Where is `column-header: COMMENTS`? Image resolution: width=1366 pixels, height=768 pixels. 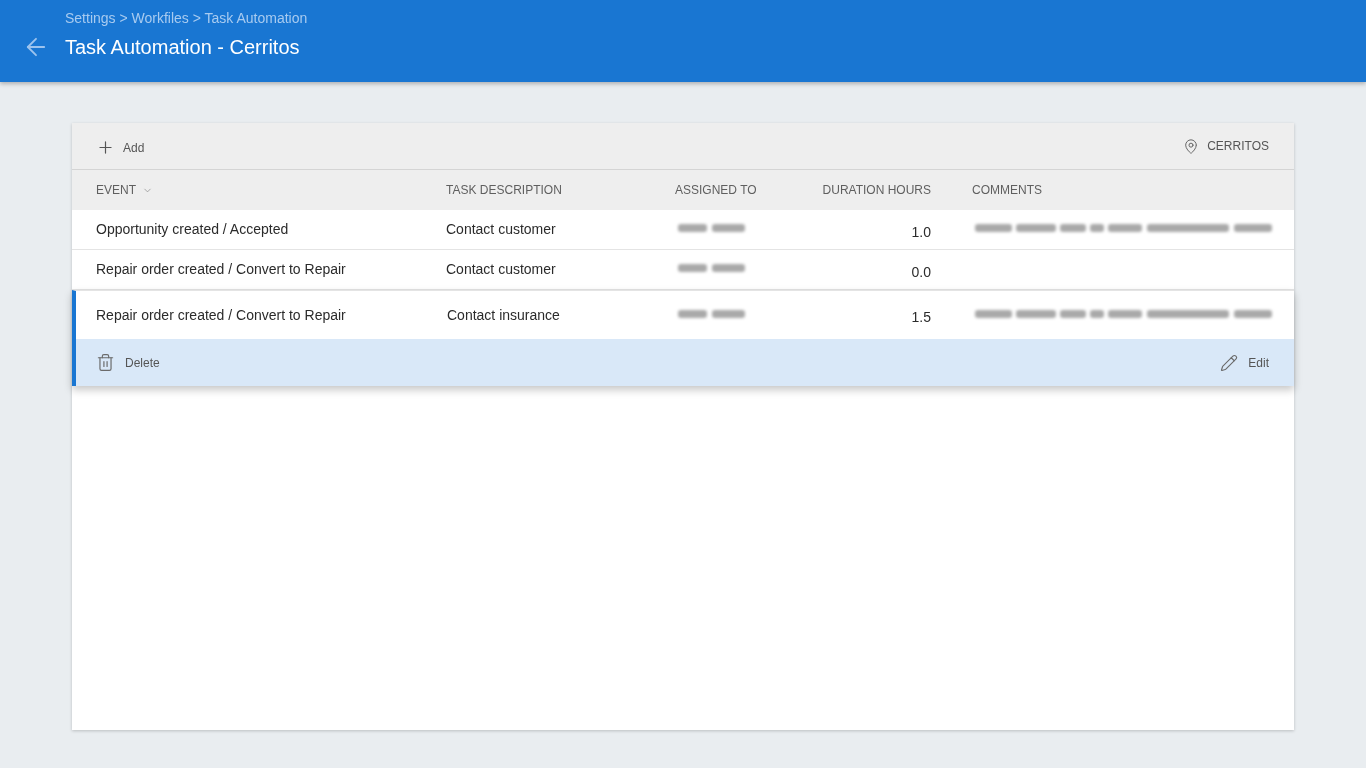 column-header: COMMENTS is located at coordinates (1007, 190).